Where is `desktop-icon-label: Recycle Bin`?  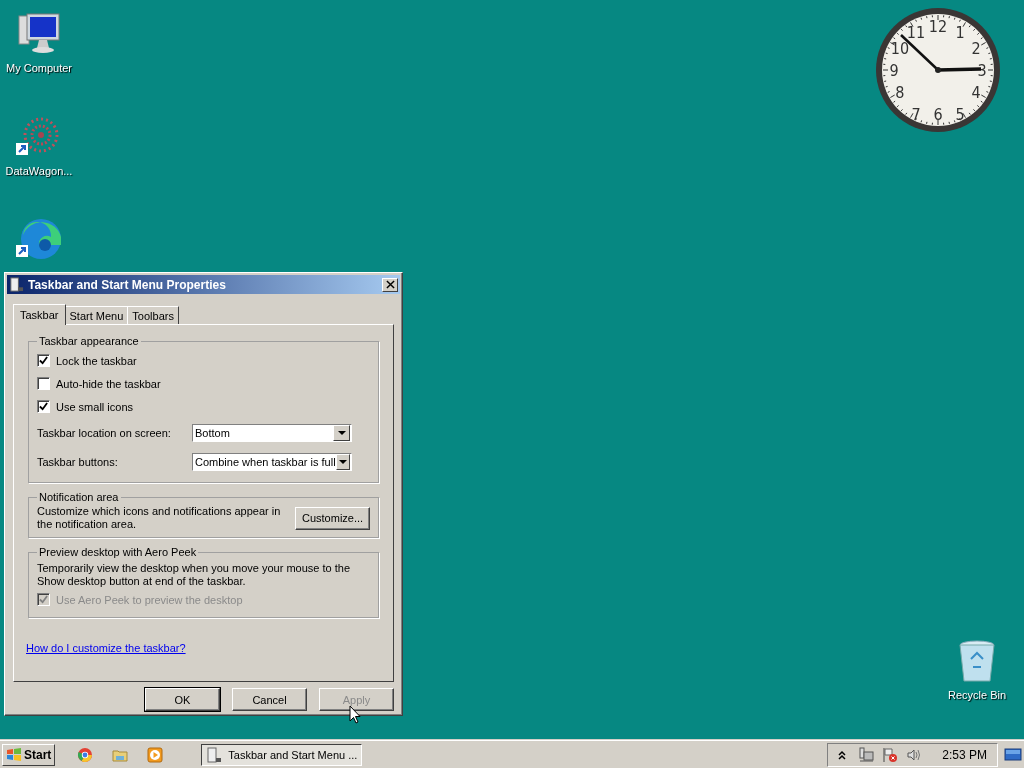 desktop-icon-label: Recycle Bin is located at coordinates (977, 695).